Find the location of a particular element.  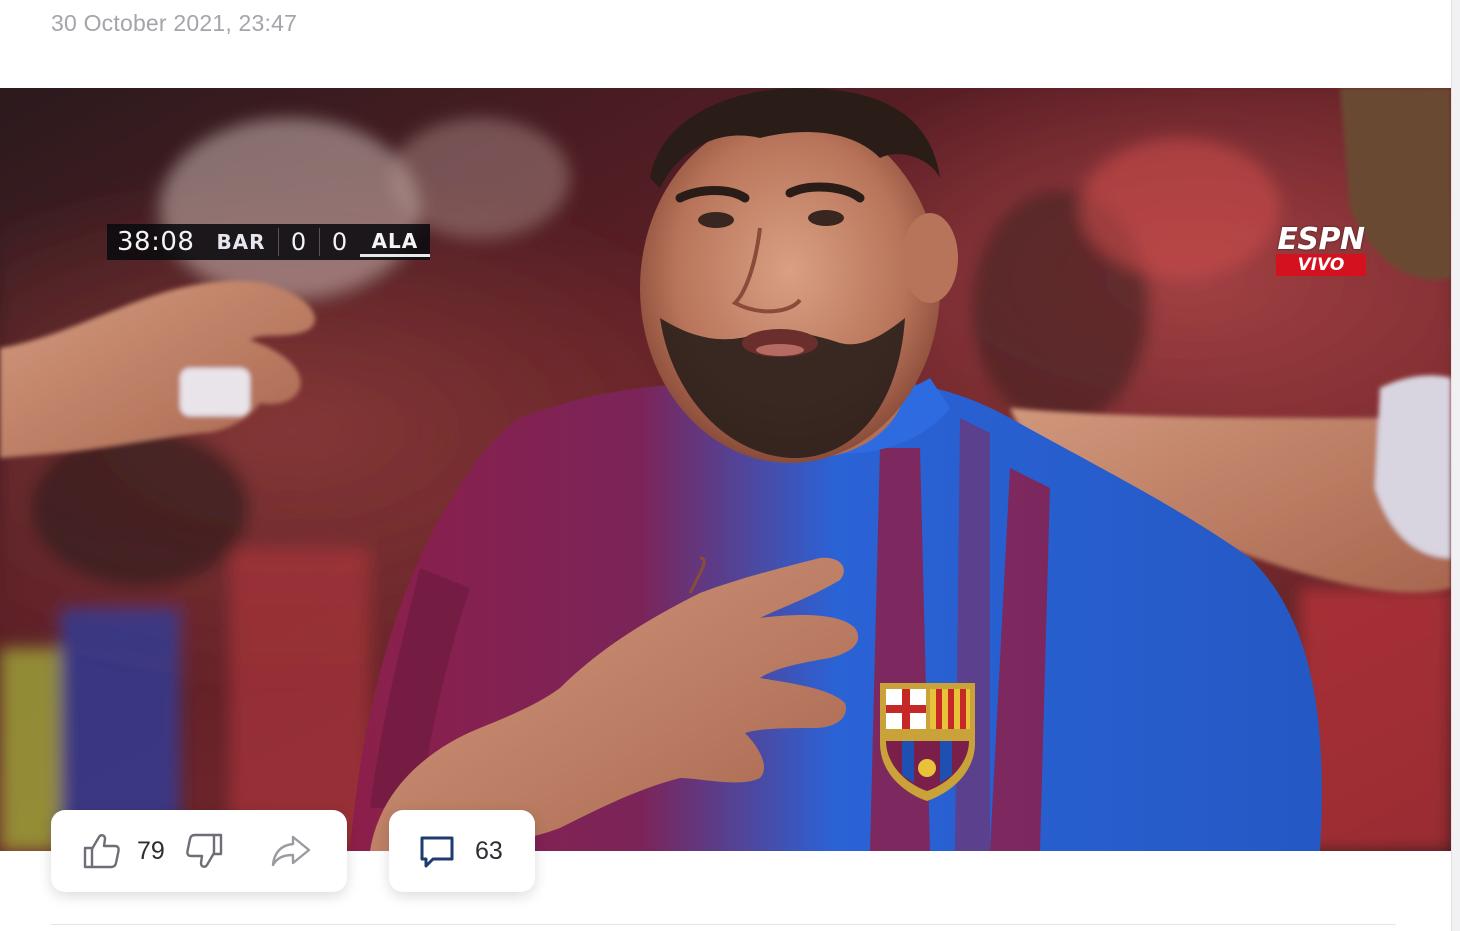

thumbs-down-icon is located at coordinates (204, 850).